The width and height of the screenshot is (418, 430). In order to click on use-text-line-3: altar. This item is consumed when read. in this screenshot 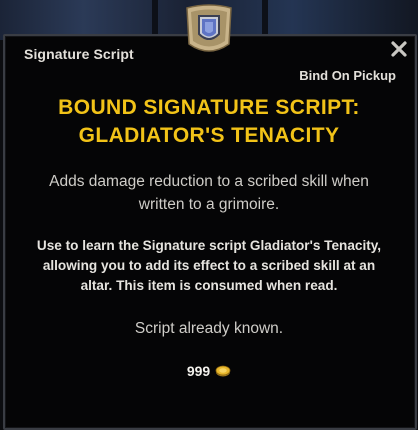, I will do `click(209, 285)`.